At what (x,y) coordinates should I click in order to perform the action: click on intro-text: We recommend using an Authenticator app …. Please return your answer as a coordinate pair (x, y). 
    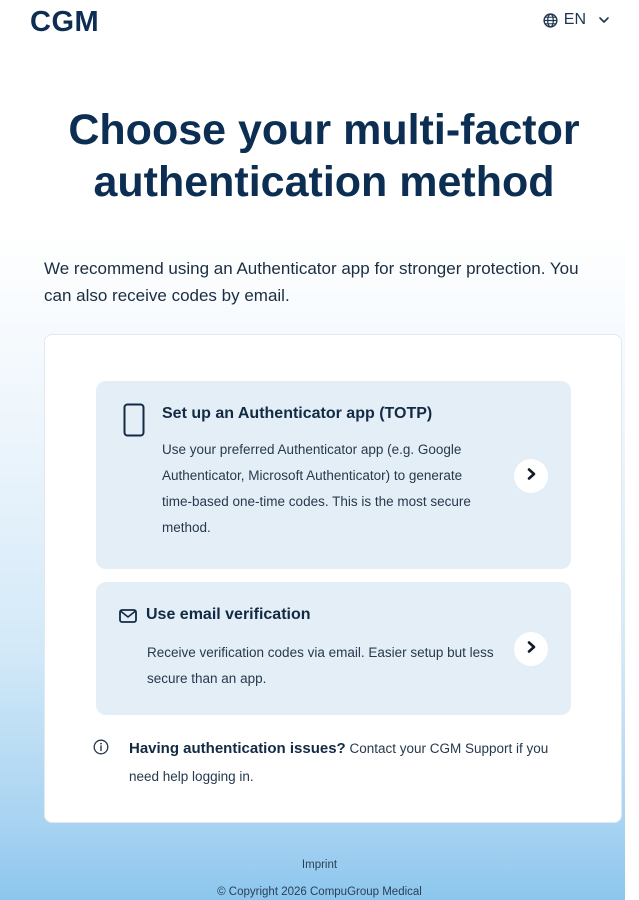
    Looking at the image, I should click on (311, 282).